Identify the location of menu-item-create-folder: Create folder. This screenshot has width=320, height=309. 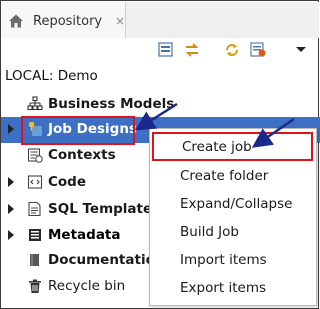
(233, 175).